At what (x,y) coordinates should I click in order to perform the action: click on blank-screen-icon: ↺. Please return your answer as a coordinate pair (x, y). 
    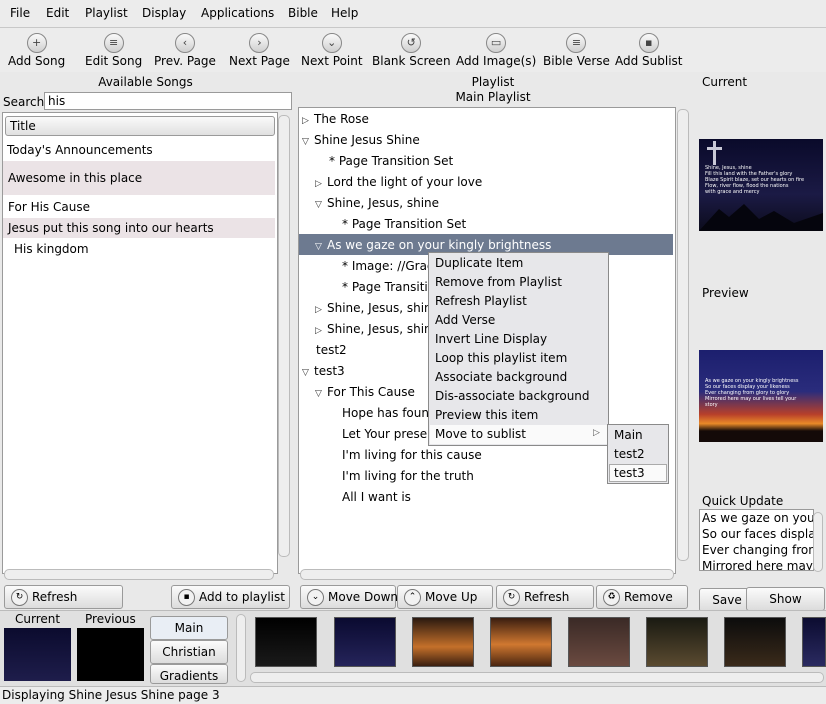
    Looking at the image, I should click on (411, 43).